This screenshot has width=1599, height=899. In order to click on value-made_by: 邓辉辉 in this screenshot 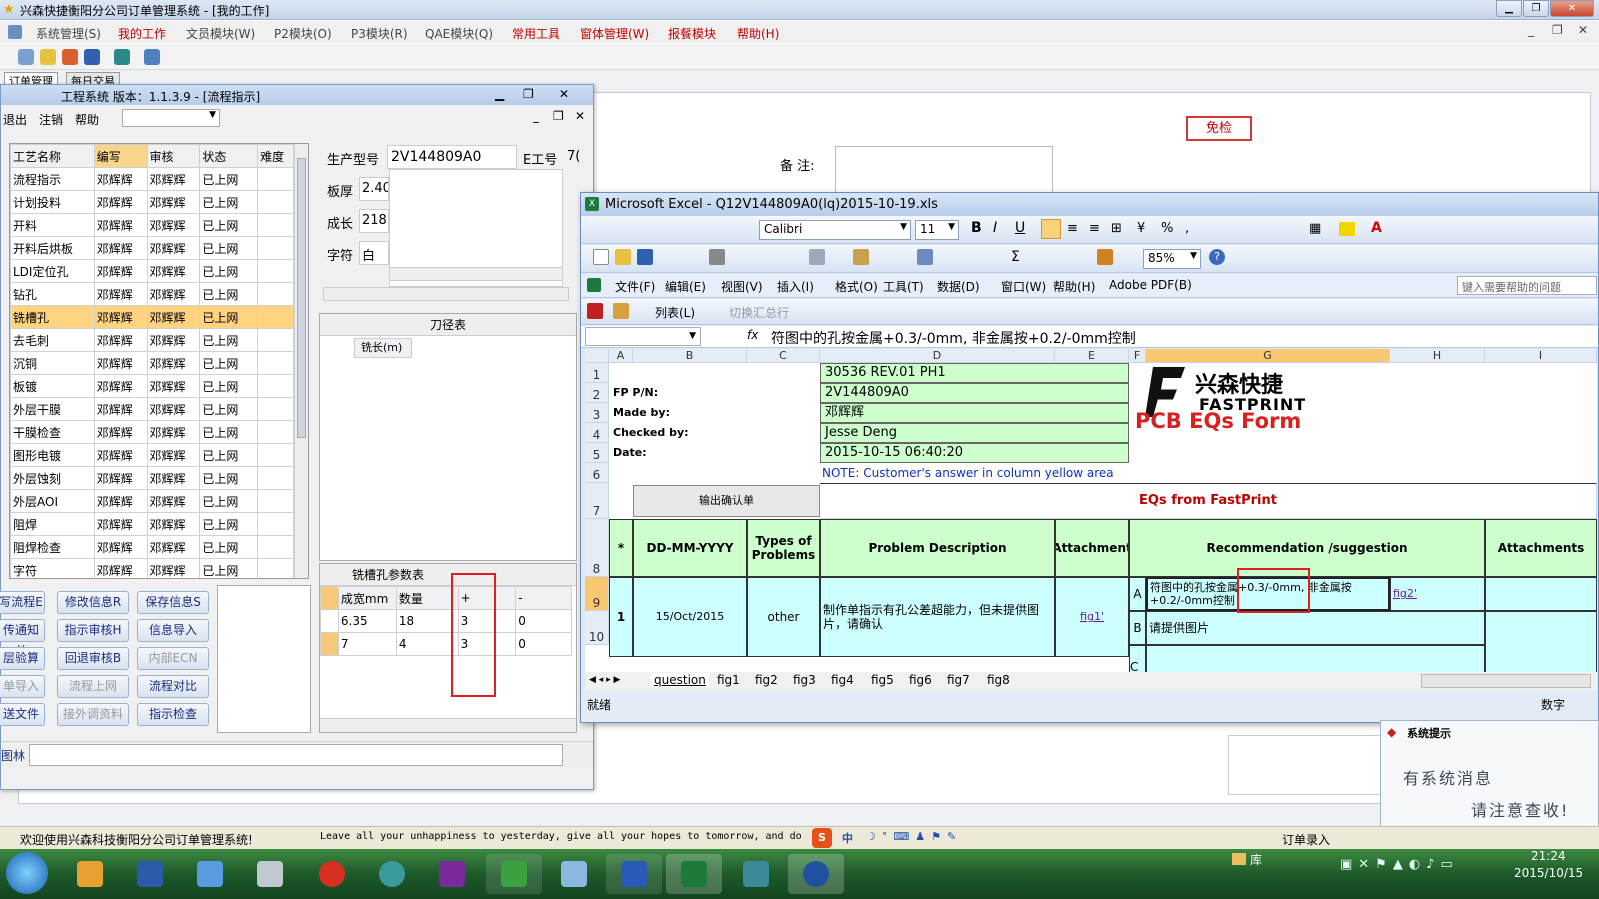, I will do `click(974, 413)`.